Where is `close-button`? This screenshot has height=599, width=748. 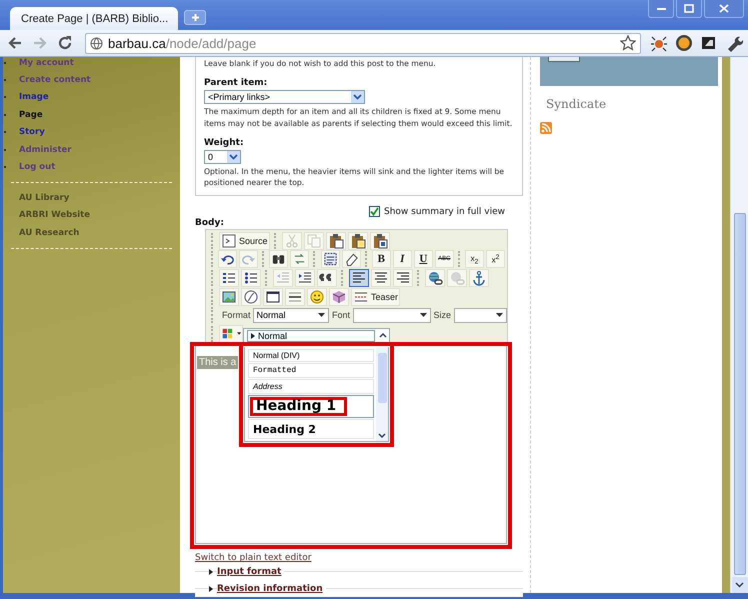
close-button is located at coordinates (724, 9).